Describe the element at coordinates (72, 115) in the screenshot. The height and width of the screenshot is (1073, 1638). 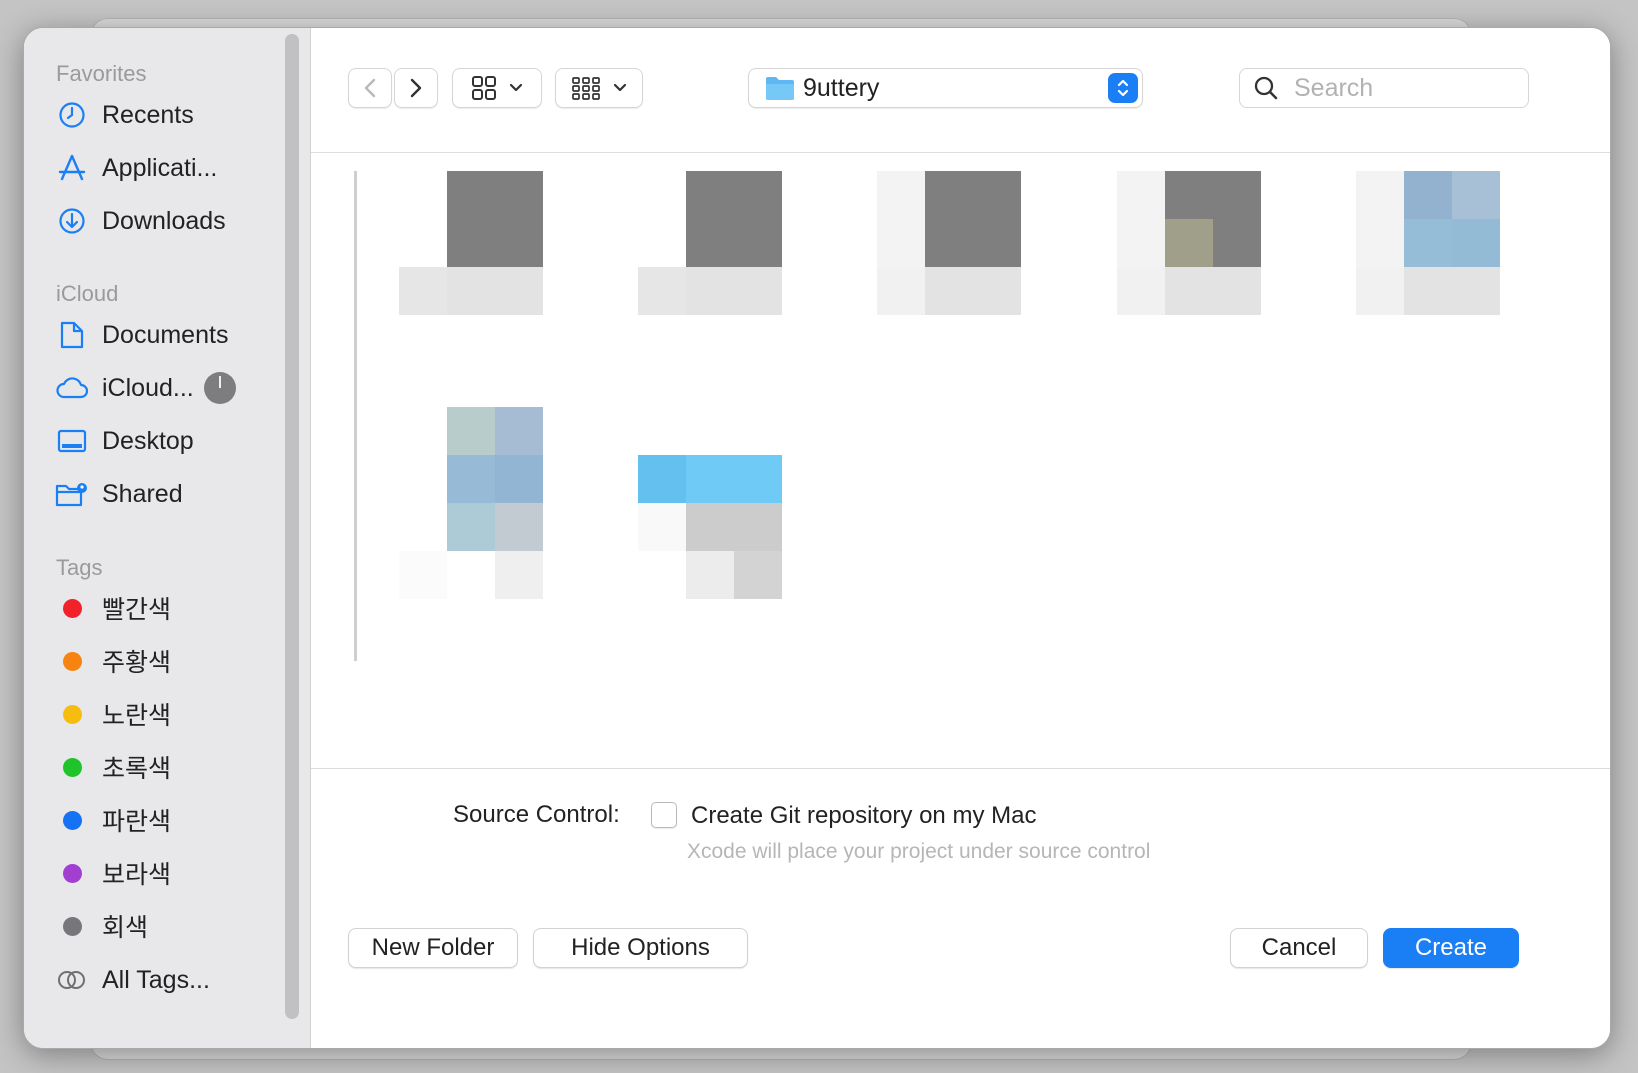
I see `clock-icon` at that location.